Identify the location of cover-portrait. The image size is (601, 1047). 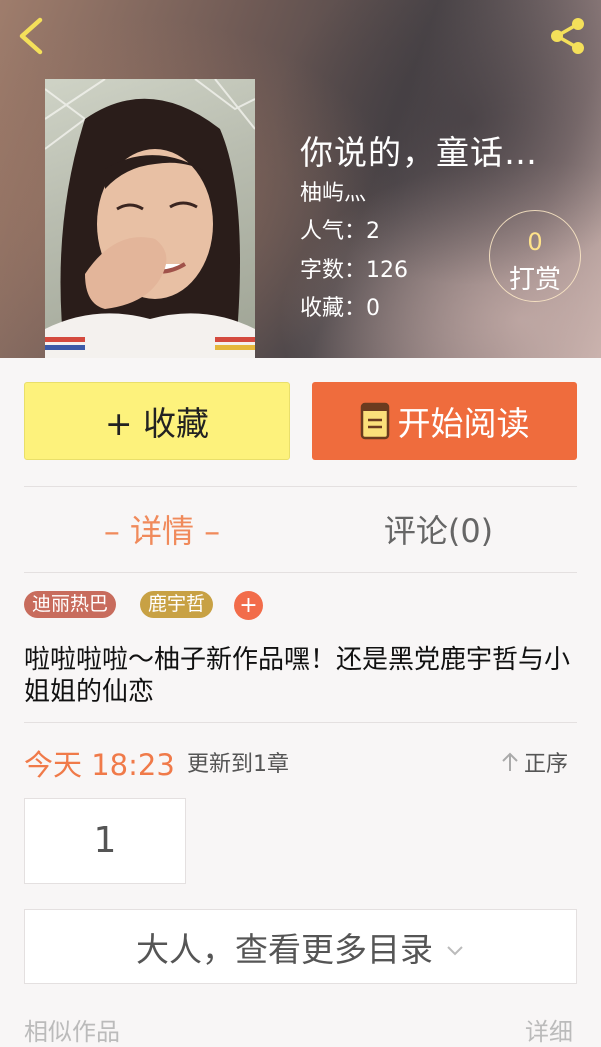
(150, 218).